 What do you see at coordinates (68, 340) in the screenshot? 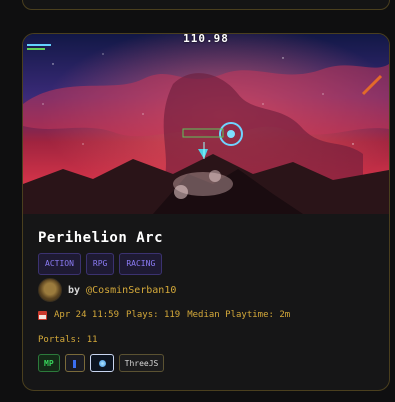
I see `portals-text: Portals: 11` at bounding box center [68, 340].